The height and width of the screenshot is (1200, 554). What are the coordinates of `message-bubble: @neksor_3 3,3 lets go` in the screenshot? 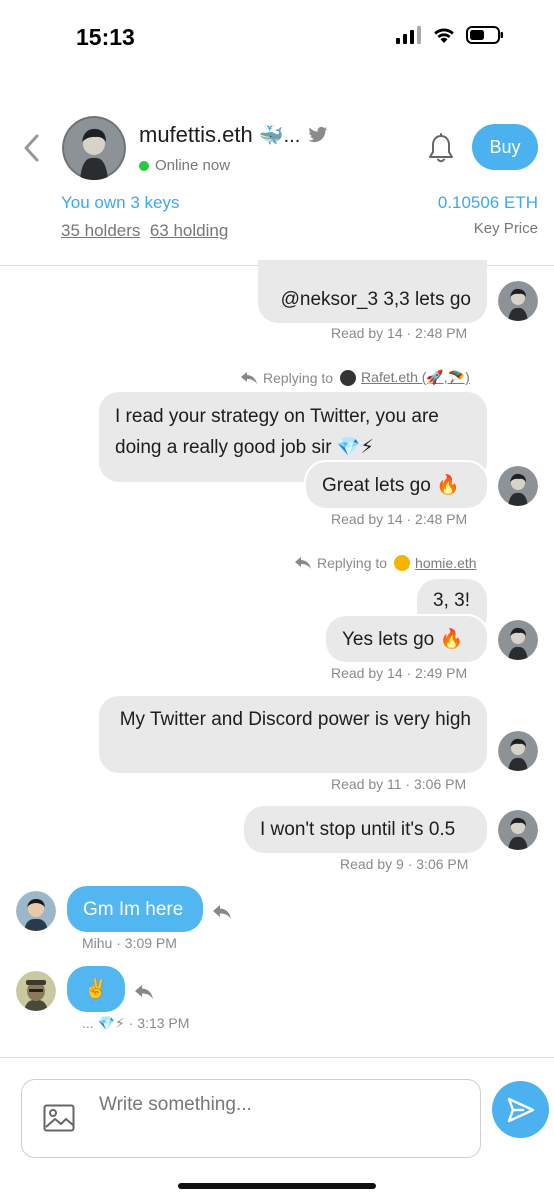 It's located at (372, 291).